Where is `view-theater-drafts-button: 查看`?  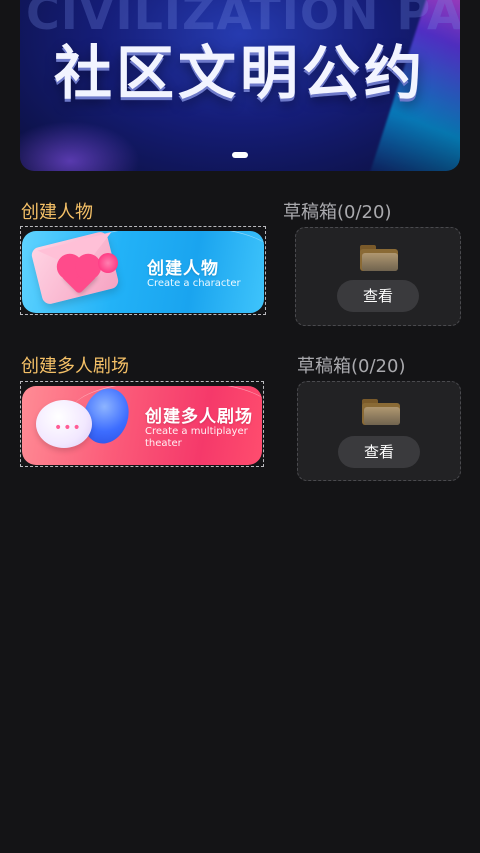
view-theater-drafts-button: 查看 is located at coordinates (379, 452).